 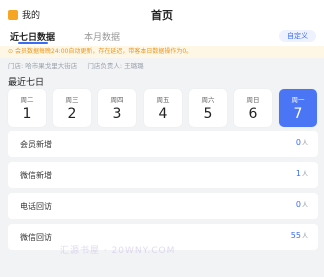 I want to click on stat-row-phone-followup: 电话回访 0人, so click(x=163, y=206).